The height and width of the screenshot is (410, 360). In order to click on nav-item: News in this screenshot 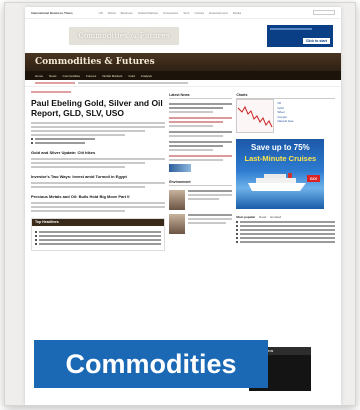, I will do `click(53, 76)`.